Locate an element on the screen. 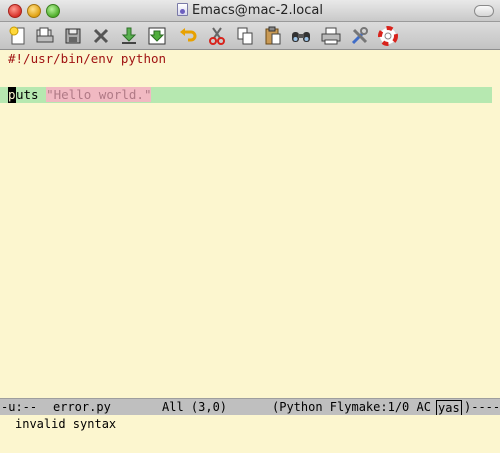  modeline-yas-indicator: yas is located at coordinates (449, 407).